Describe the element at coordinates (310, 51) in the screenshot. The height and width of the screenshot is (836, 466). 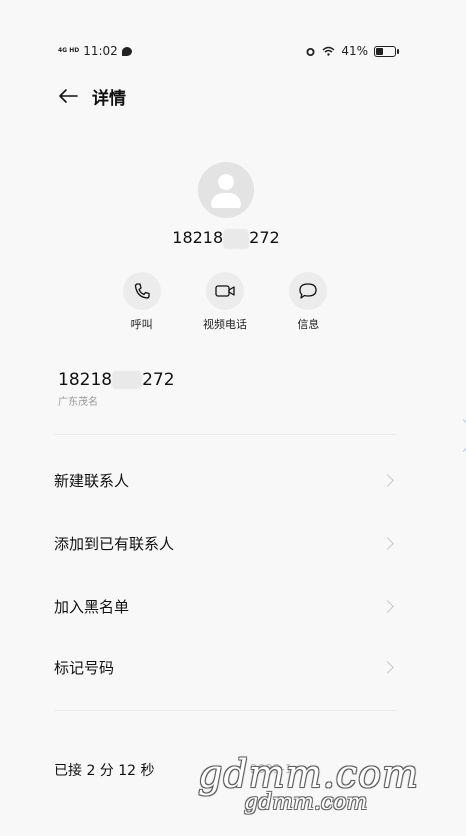
I see `alarm-icon` at that location.